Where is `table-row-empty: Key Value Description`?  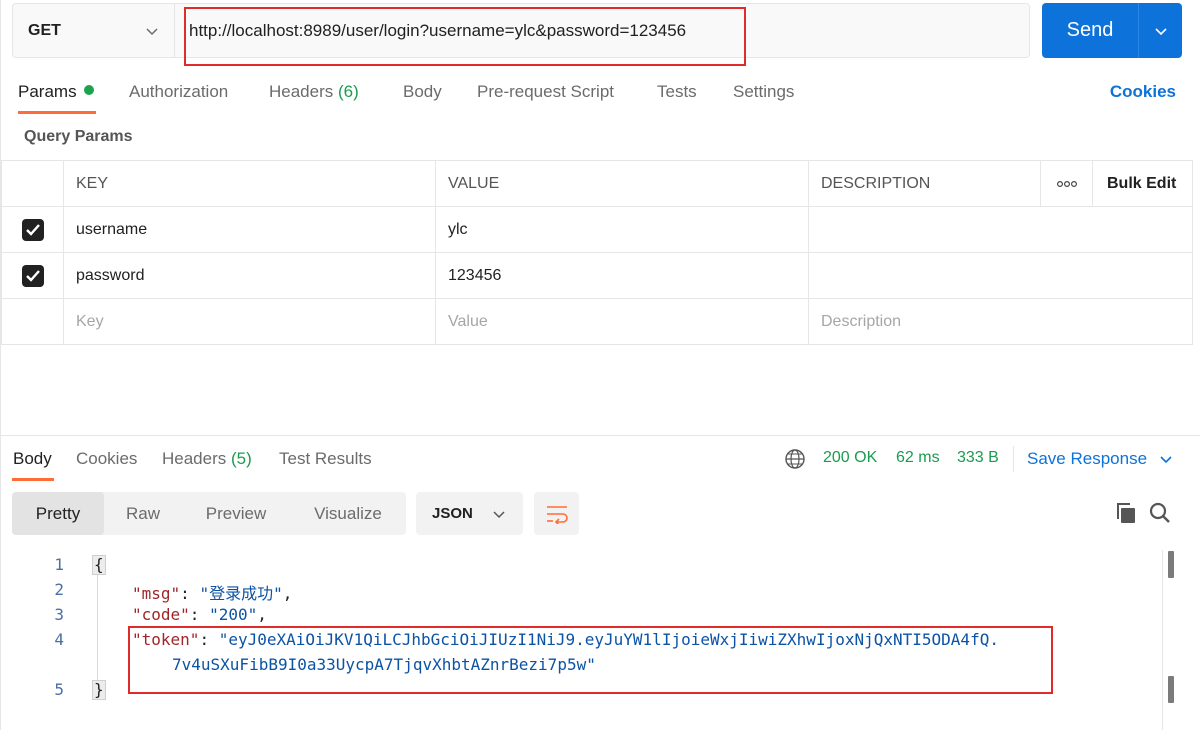
table-row-empty: Key Value Description is located at coordinates (597, 321).